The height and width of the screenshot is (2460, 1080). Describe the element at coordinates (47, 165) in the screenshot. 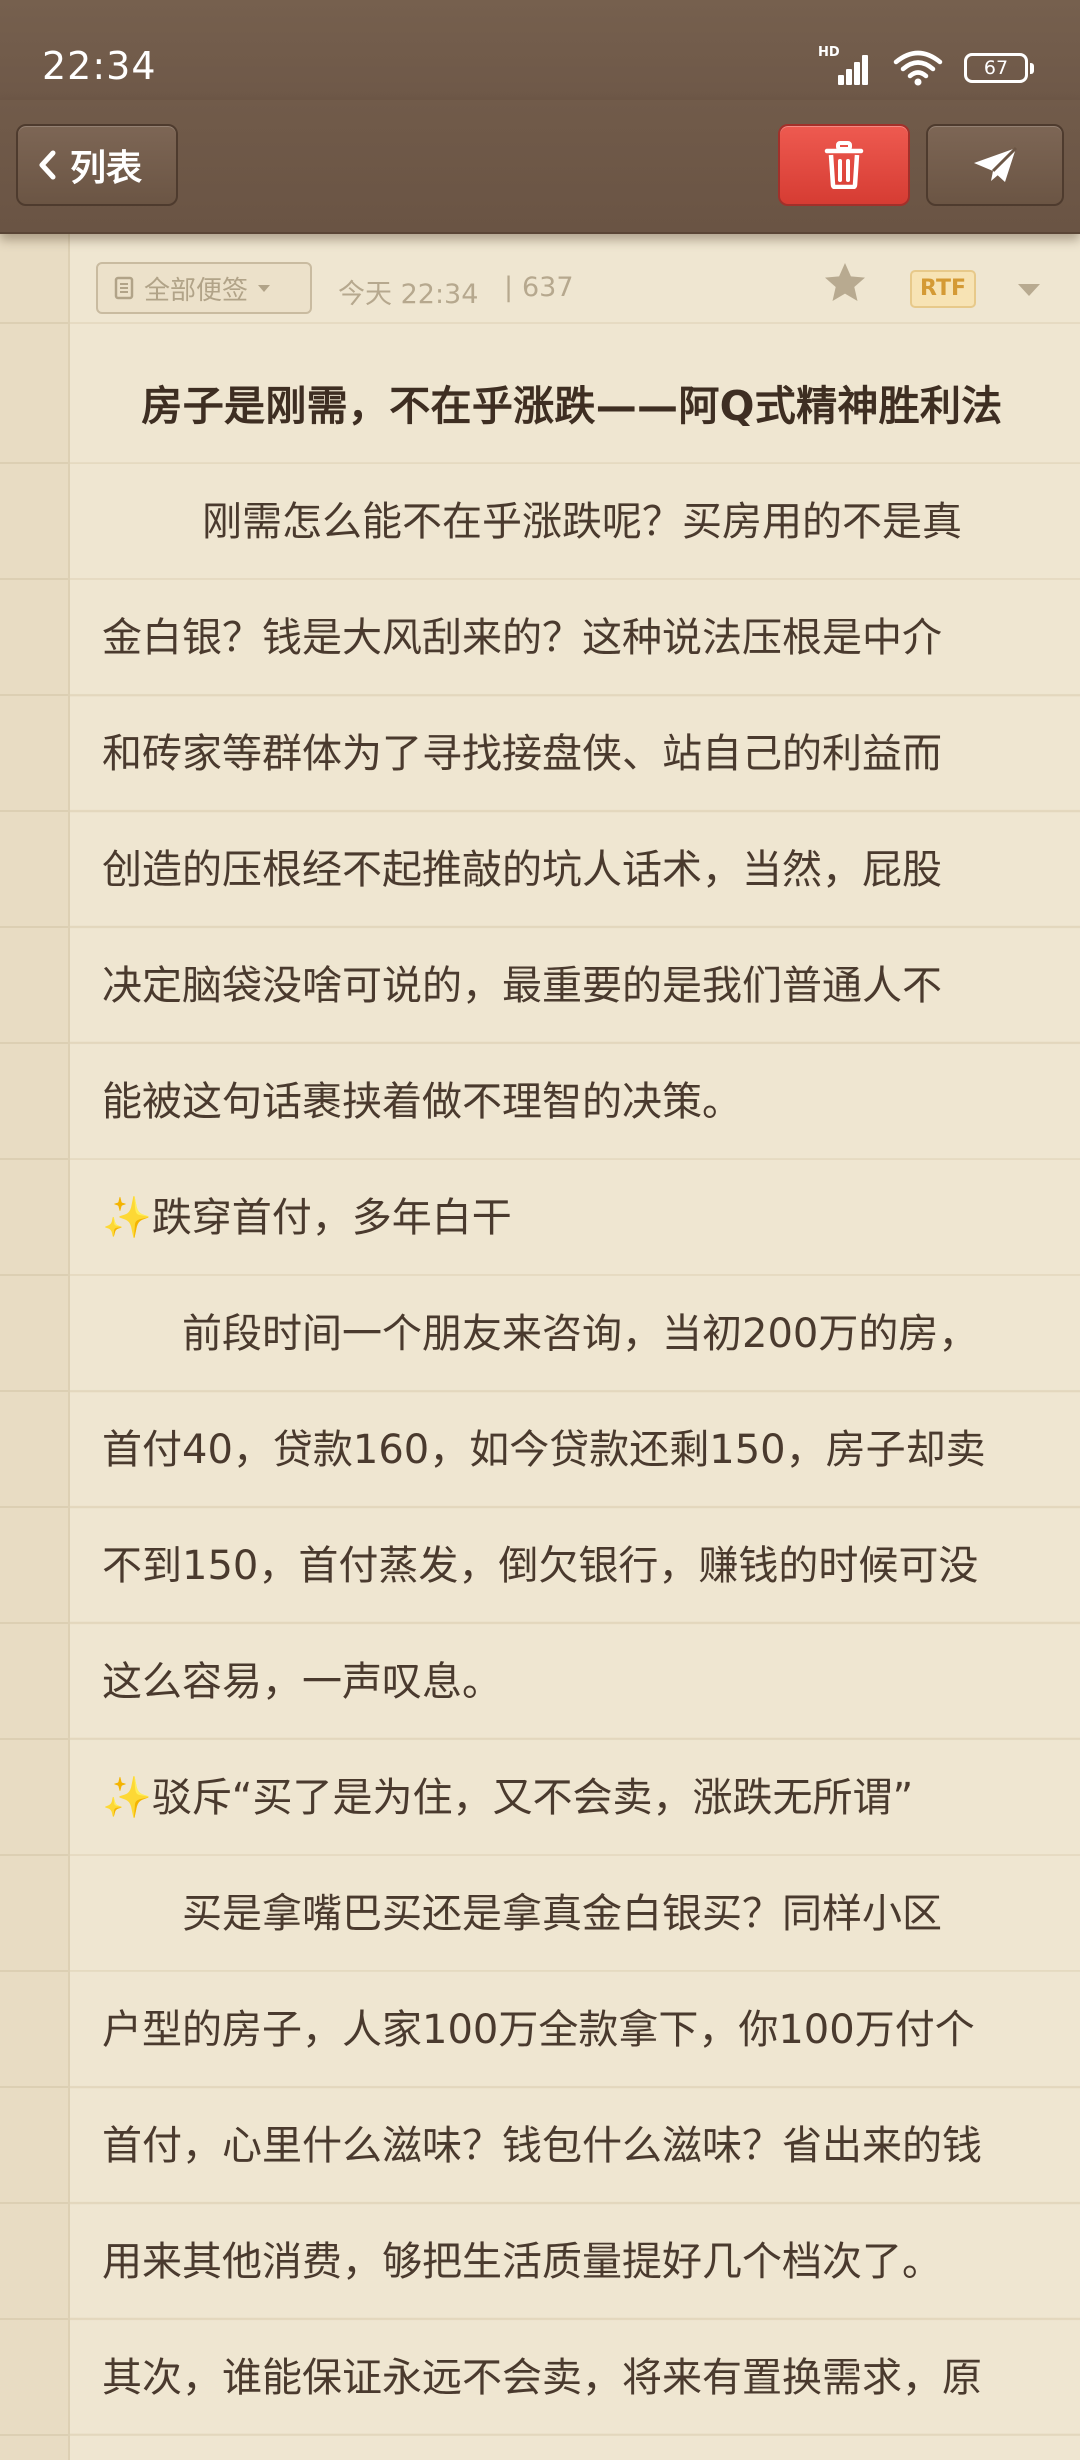

I see `chevron-left-icon` at that location.